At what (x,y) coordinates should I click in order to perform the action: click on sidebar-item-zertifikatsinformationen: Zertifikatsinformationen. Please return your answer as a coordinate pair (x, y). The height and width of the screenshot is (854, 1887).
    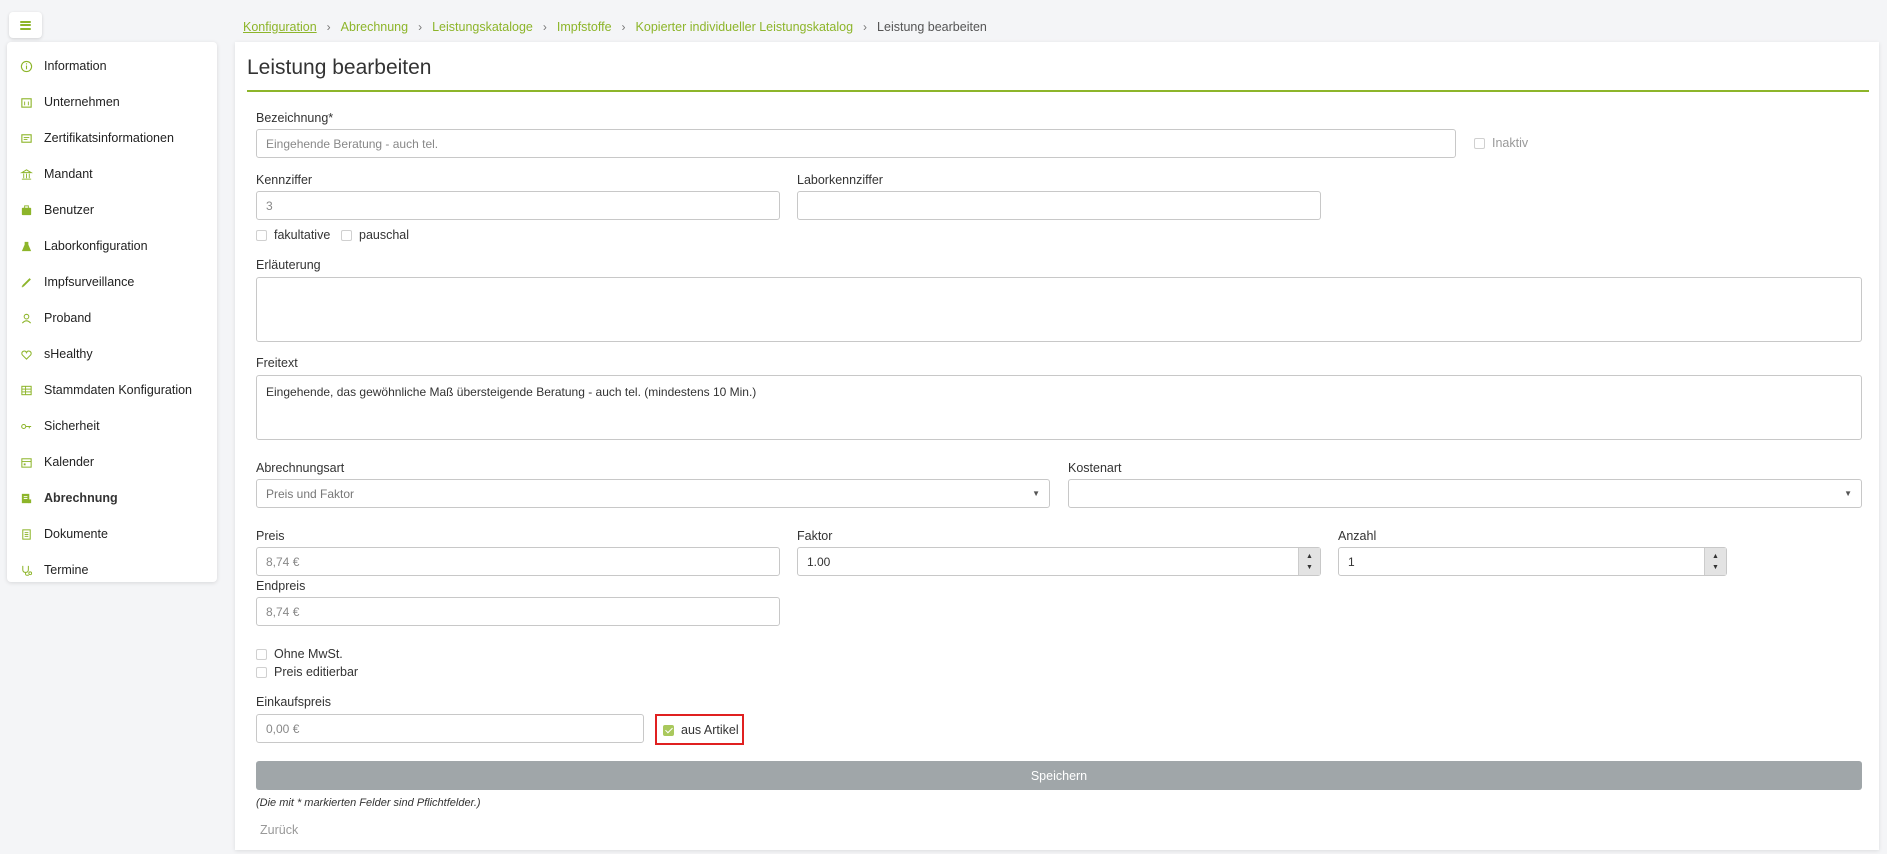
    Looking at the image, I should click on (112, 138).